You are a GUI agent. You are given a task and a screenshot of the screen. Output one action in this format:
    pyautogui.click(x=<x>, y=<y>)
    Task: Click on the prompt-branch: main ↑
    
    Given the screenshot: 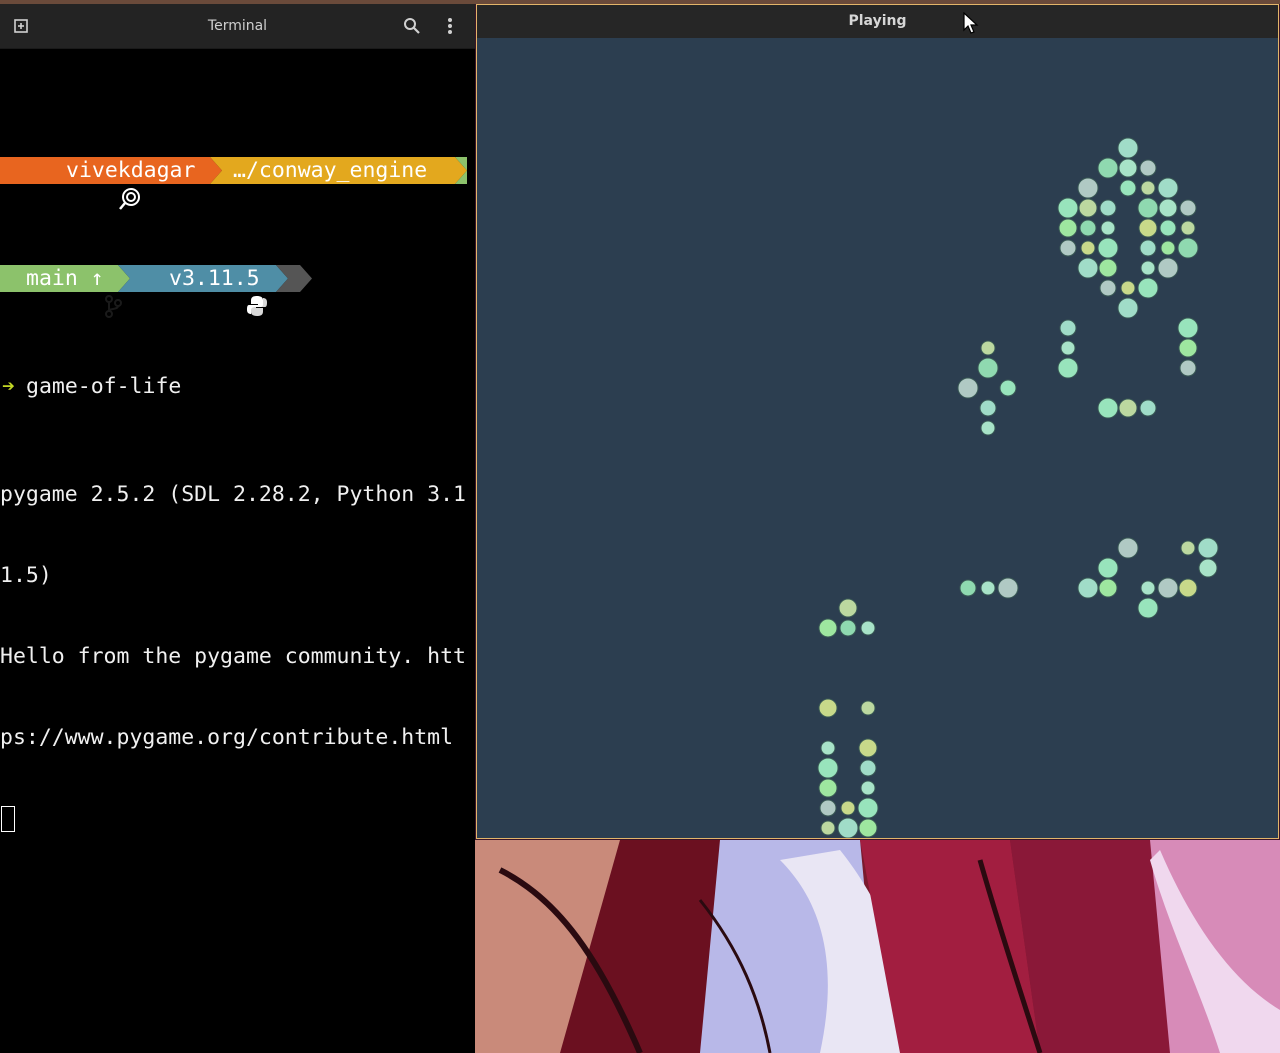 What is the action you would take?
    pyautogui.click(x=65, y=278)
    